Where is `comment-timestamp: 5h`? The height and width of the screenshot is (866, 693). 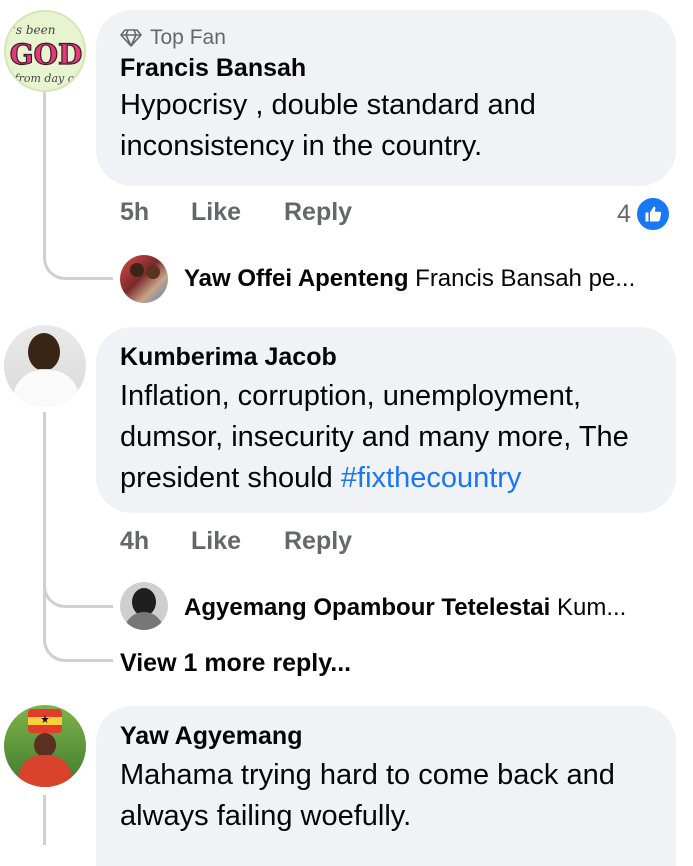
comment-timestamp: 5h is located at coordinates (134, 212).